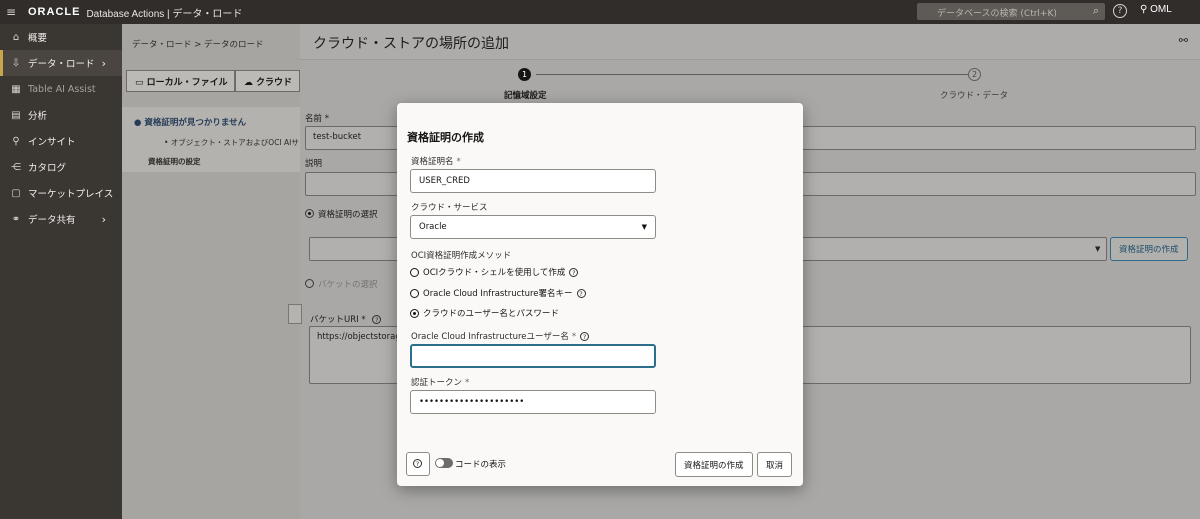  What do you see at coordinates (525, 96) in the screenshot?
I see `step-1-label: 記憶域設定` at bounding box center [525, 96].